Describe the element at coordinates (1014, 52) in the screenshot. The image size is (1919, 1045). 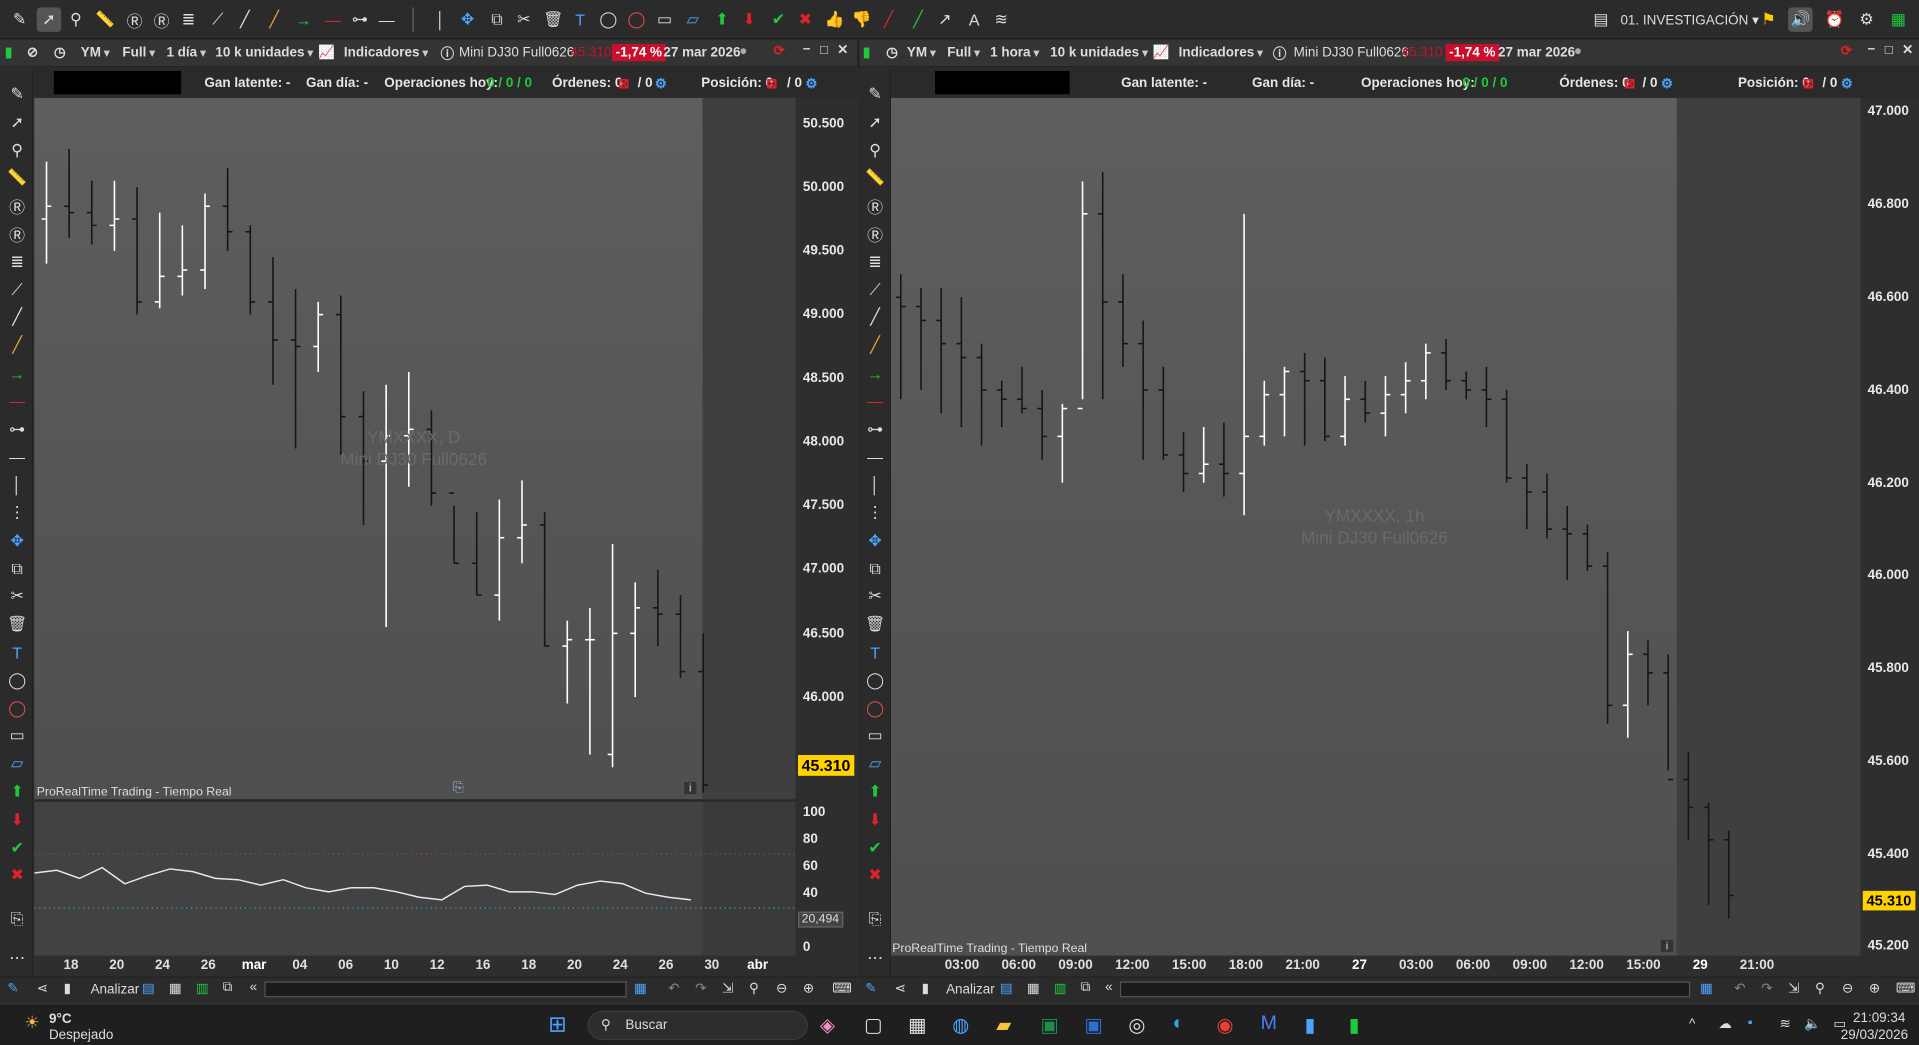
I see `period-dropdown: 1 hora` at that location.